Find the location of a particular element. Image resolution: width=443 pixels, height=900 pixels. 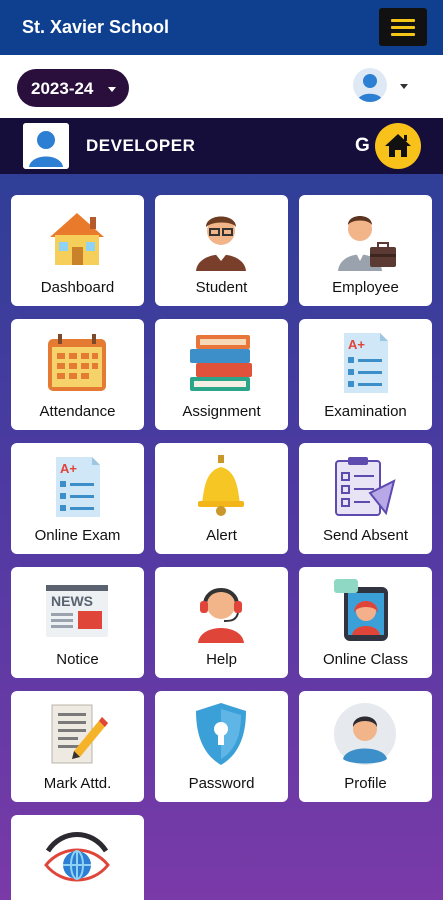

newspaper-icon: NEWS is located at coordinates (77, 611).